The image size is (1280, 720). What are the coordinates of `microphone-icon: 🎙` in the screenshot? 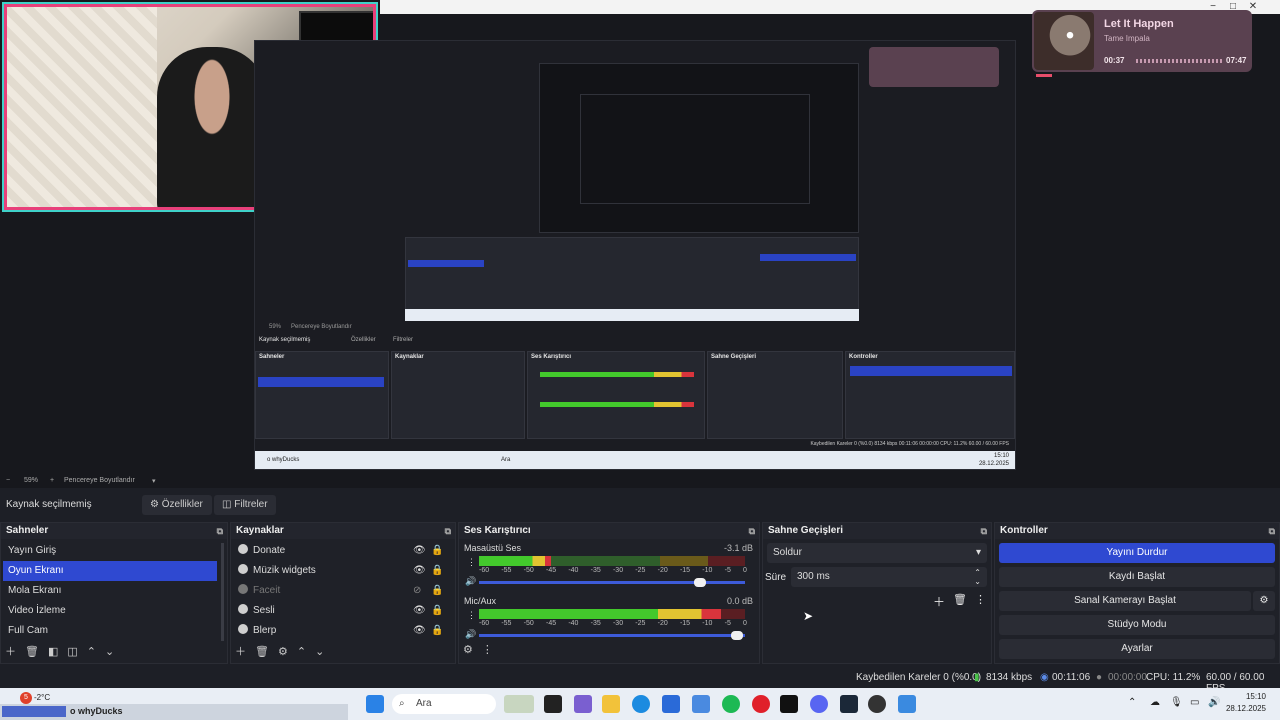 It's located at (1176, 702).